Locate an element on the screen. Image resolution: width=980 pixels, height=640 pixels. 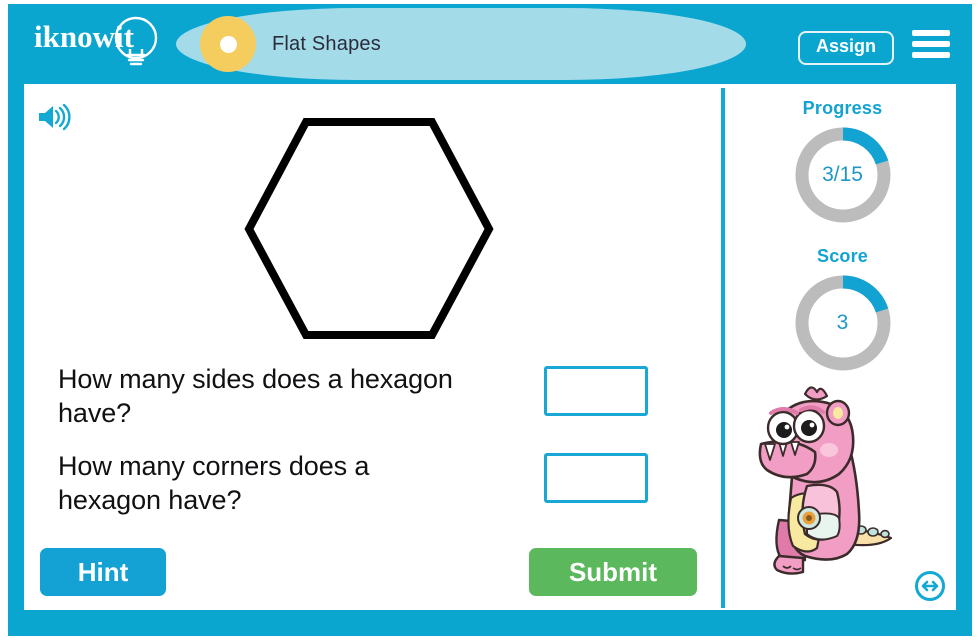
pink-monster-mascot is located at coordinates (830, 482).